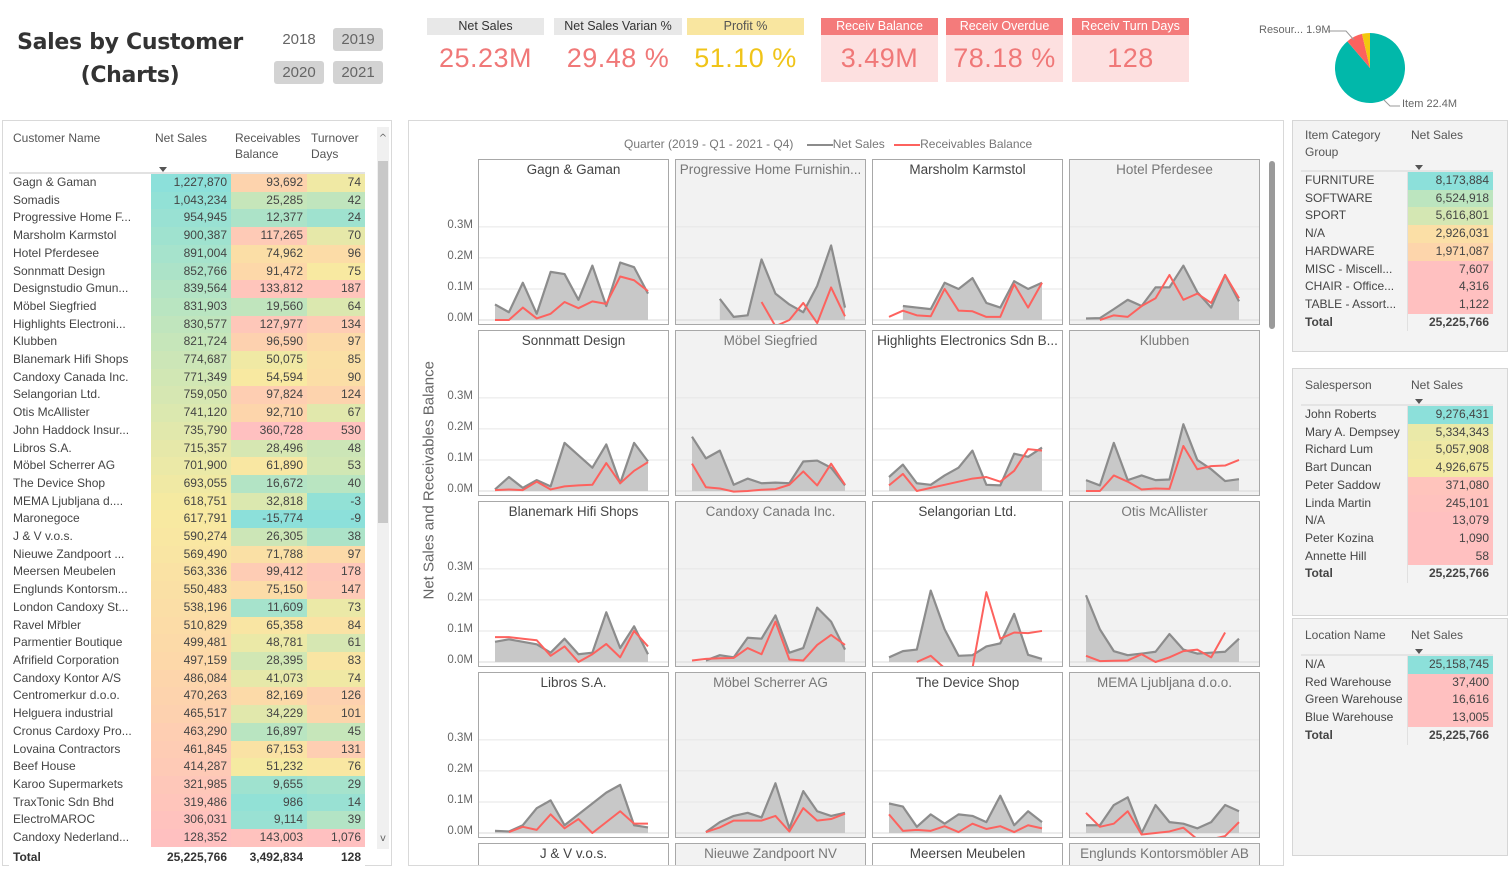 This screenshot has height=869, width=1512. Describe the element at coordinates (1397, 414) in the screenshot. I see `table-row: John Roberts 9,276,431` at that location.